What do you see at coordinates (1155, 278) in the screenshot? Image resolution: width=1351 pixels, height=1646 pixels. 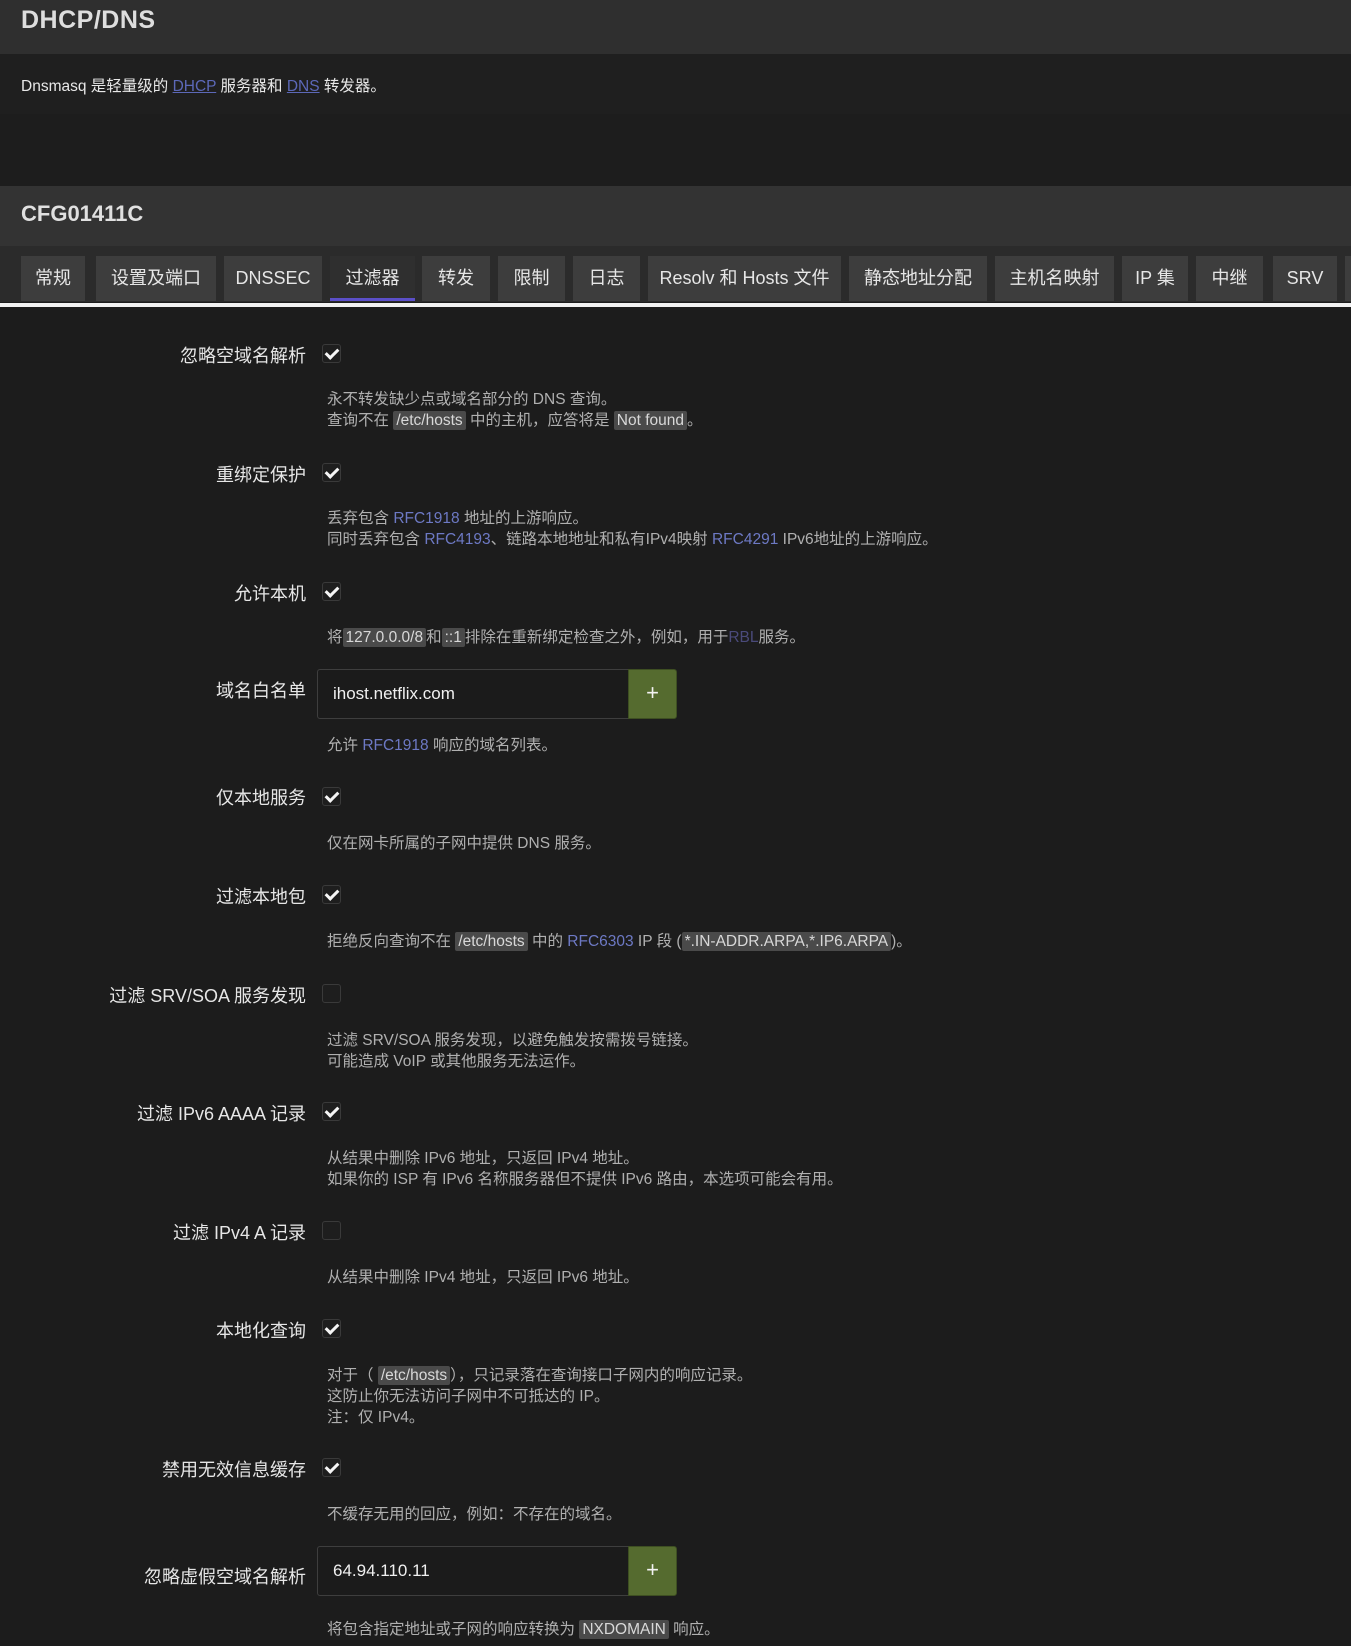 I see `tab-ipsets: IP 集` at bounding box center [1155, 278].